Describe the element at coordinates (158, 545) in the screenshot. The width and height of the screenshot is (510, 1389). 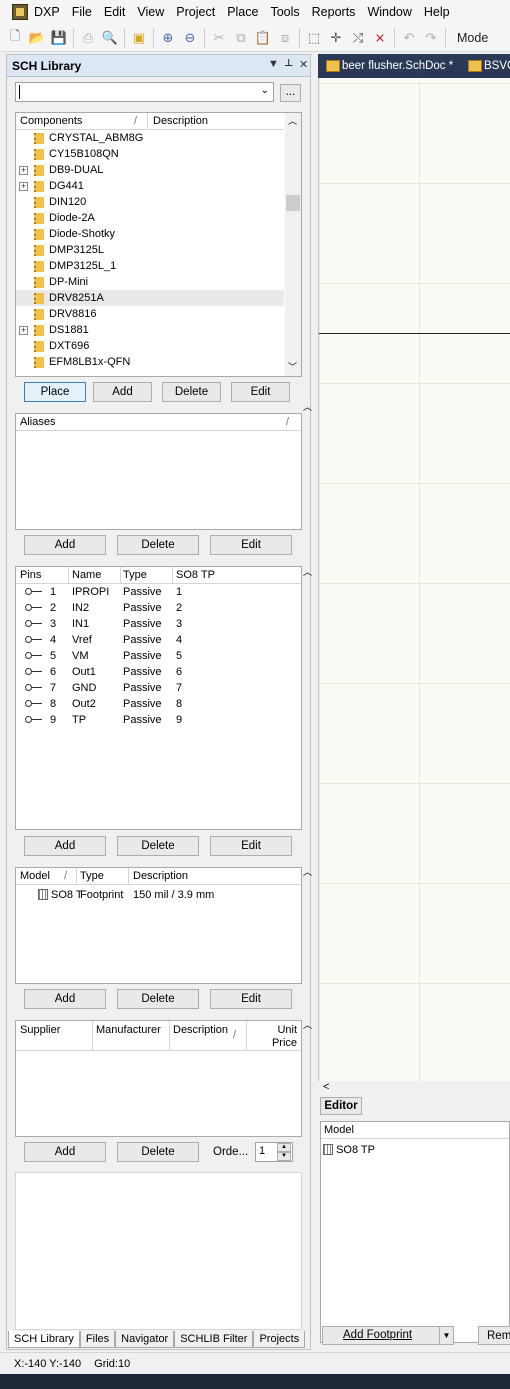
I see `delete-alias-button: Delete` at that location.